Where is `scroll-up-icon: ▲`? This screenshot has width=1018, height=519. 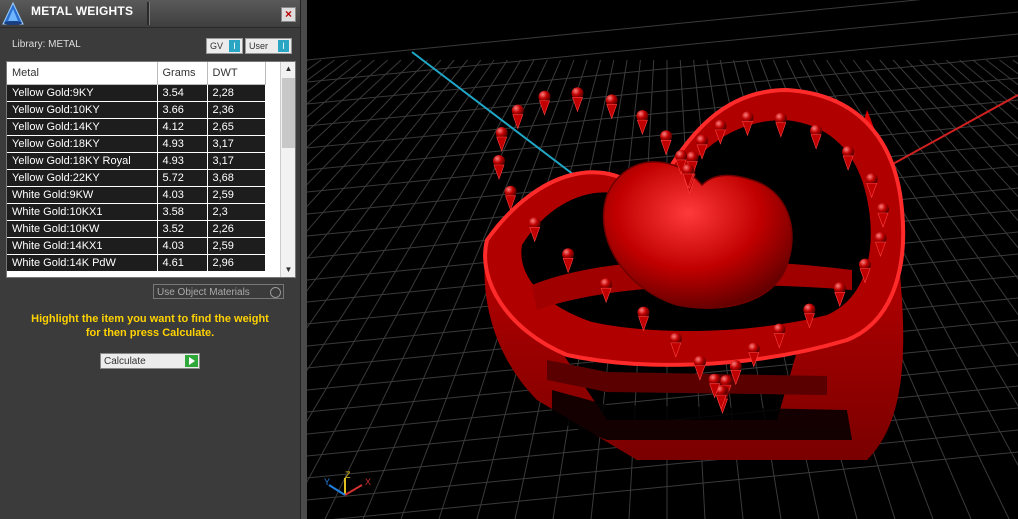 scroll-up-icon: ▲ is located at coordinates (288, 69).